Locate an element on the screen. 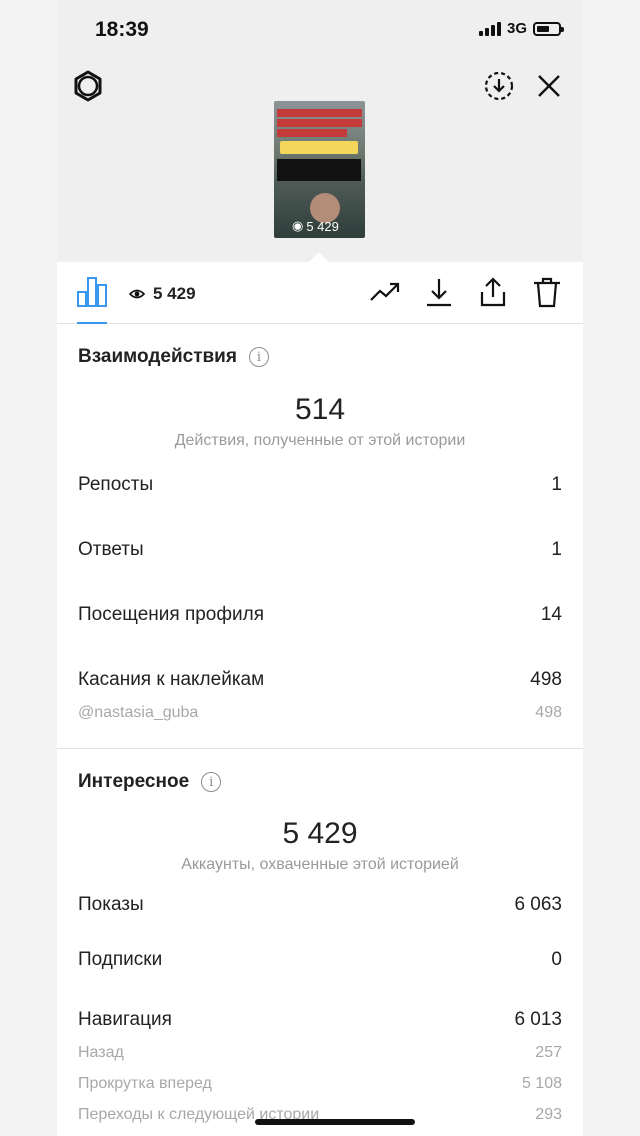  story-overlay-text is located at coordinates (319, 170).